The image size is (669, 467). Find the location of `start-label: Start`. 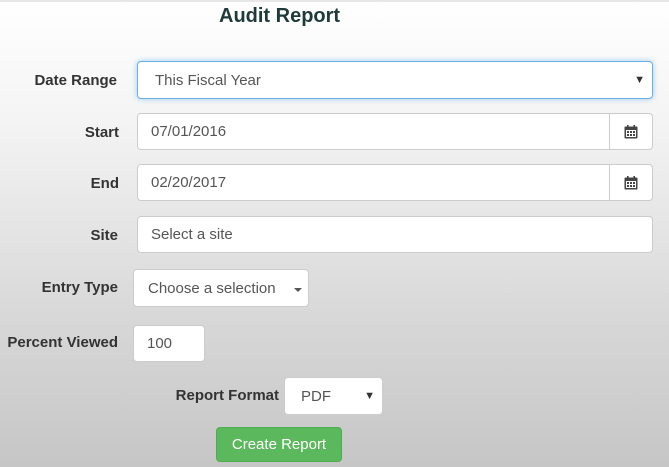

start-label: Start is located at coordinates (101, 132).